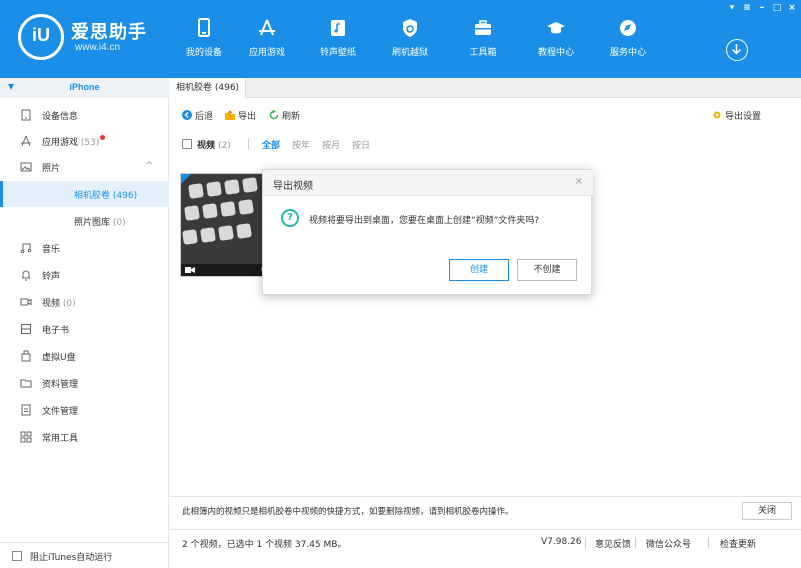 The image size is (801, 568). I want to click on device-header: ▼ iPhone, so click(84, 88).